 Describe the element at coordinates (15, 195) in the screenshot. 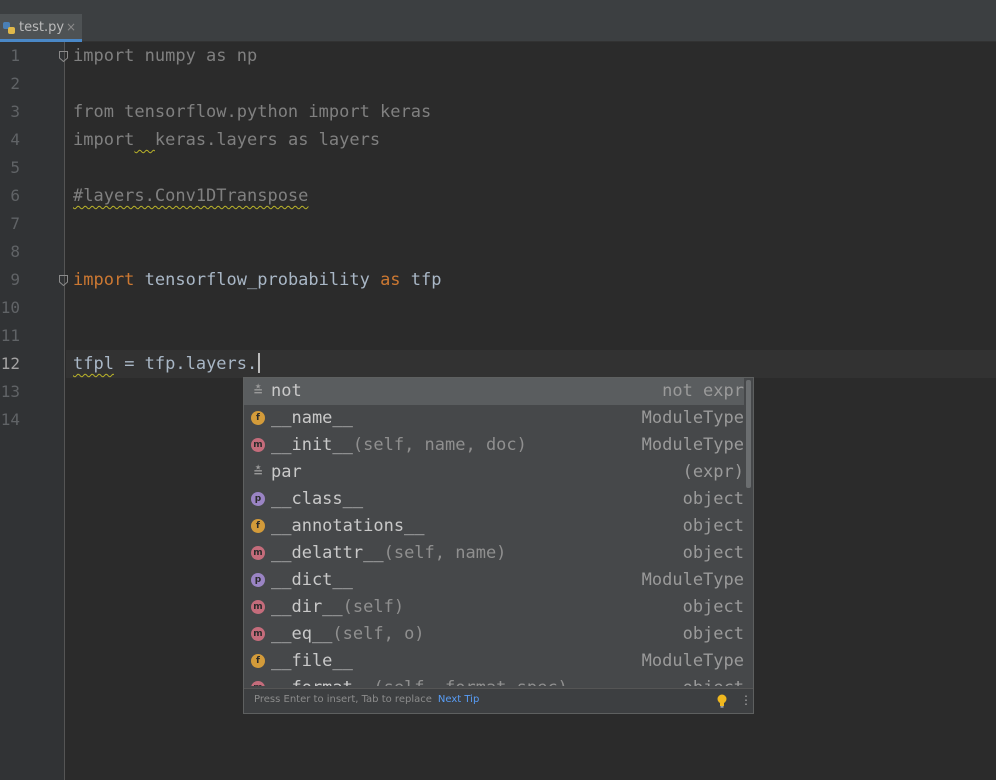

I see `line-number: 6` at that location.